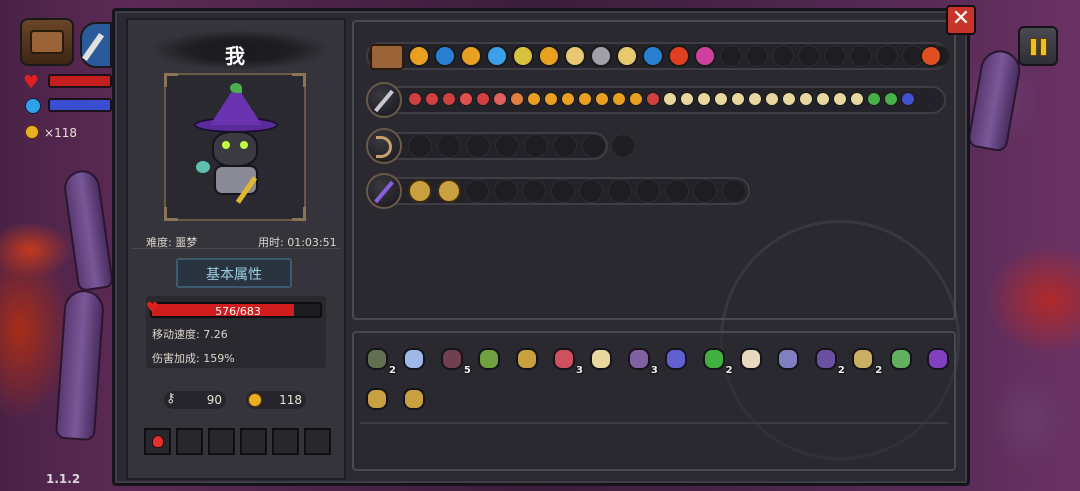  What do you see at coordinates (384, 100) in the screenshot?
I see `weapon-slot-staff` at bounding box center [384, 100].